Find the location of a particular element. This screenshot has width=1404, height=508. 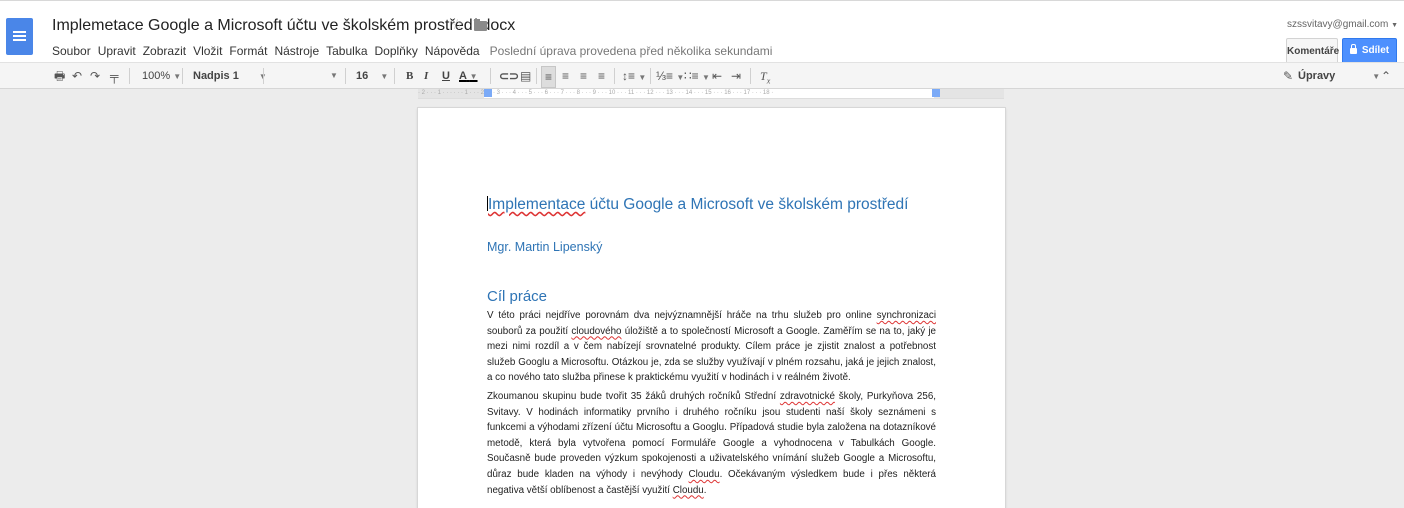

align-center-icon: ≡ is located at coordinates (565, 76).